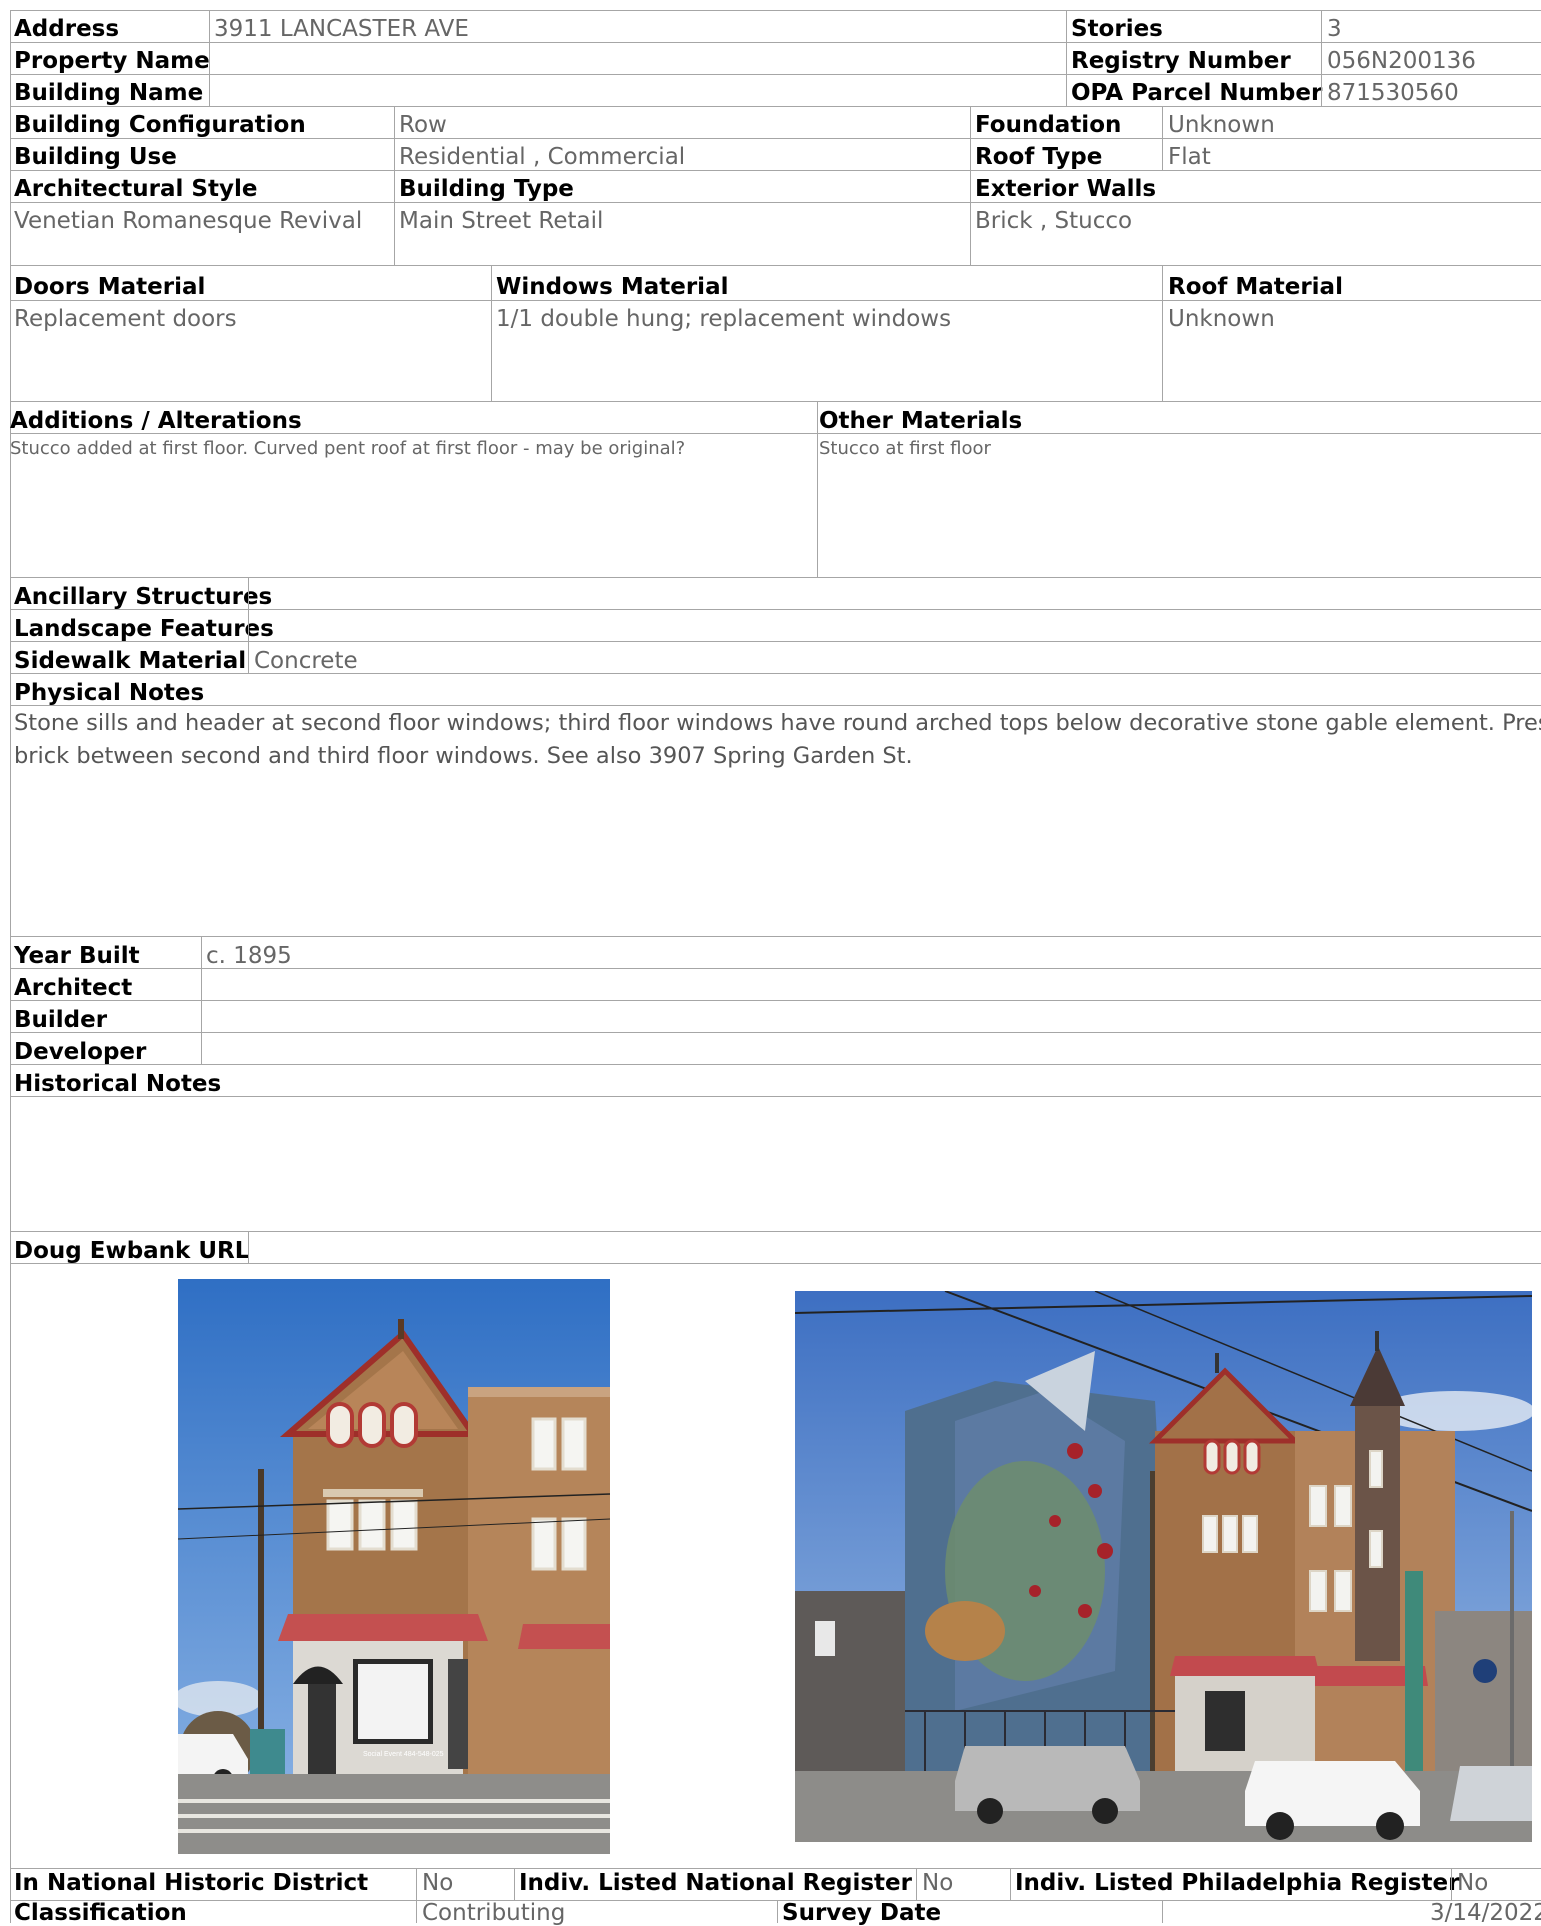  I want to click on sidewalk-material-value: Concrete, so click(306, 661).